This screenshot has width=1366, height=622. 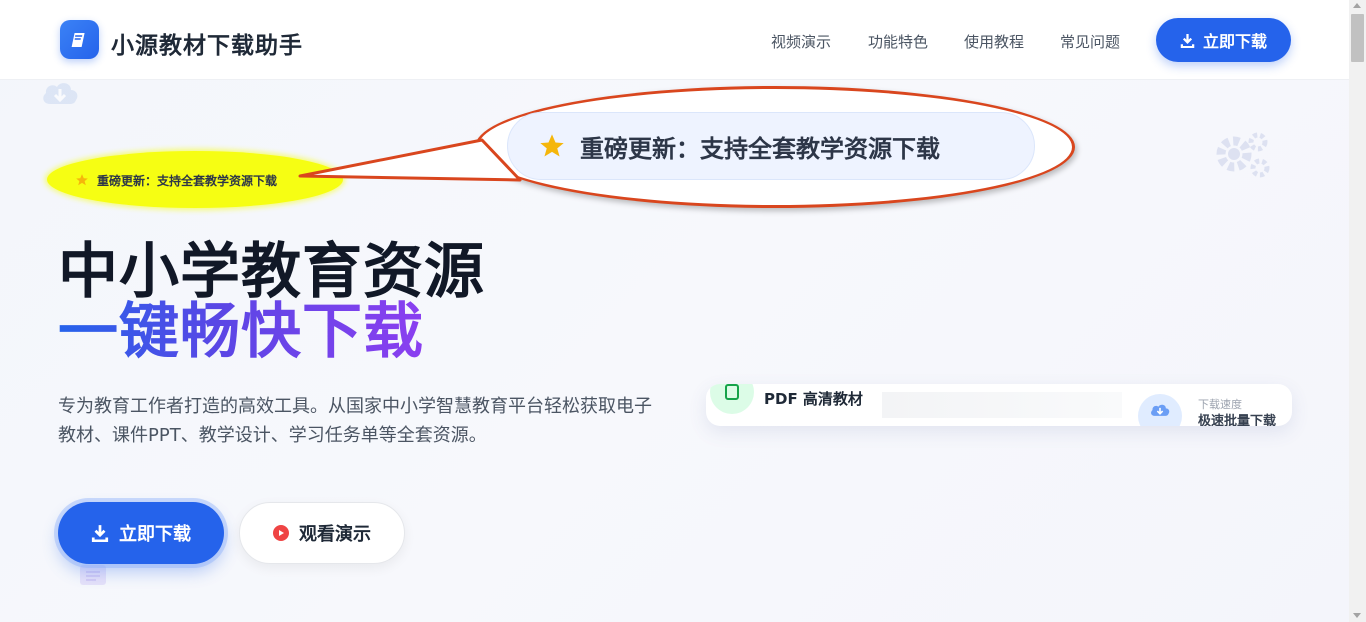 I want to click on star-icon, so click(x=552, y=145).